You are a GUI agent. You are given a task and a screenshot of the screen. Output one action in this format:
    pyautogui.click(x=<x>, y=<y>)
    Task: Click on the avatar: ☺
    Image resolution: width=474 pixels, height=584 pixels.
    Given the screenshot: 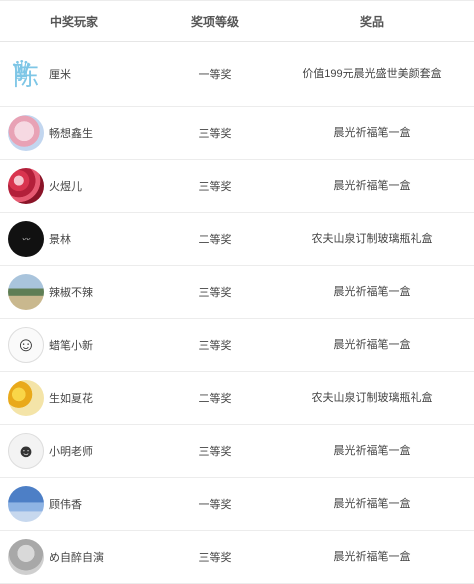 What is the action you would take?
    pyautogui.click(x=26, y=345)
    